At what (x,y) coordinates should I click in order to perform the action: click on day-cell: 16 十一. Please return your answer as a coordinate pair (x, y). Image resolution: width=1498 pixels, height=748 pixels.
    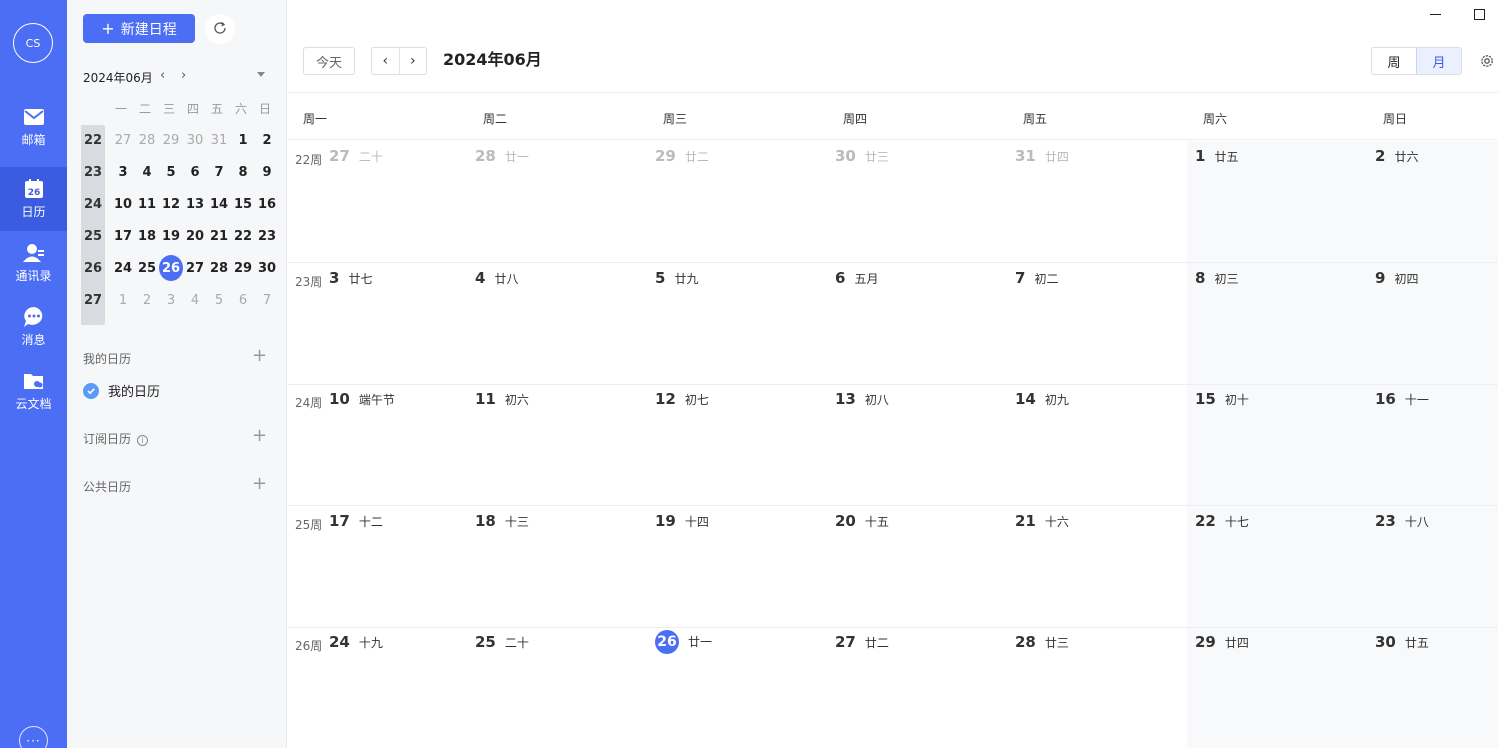
    Looking at the image, I should click on (1402, 399).